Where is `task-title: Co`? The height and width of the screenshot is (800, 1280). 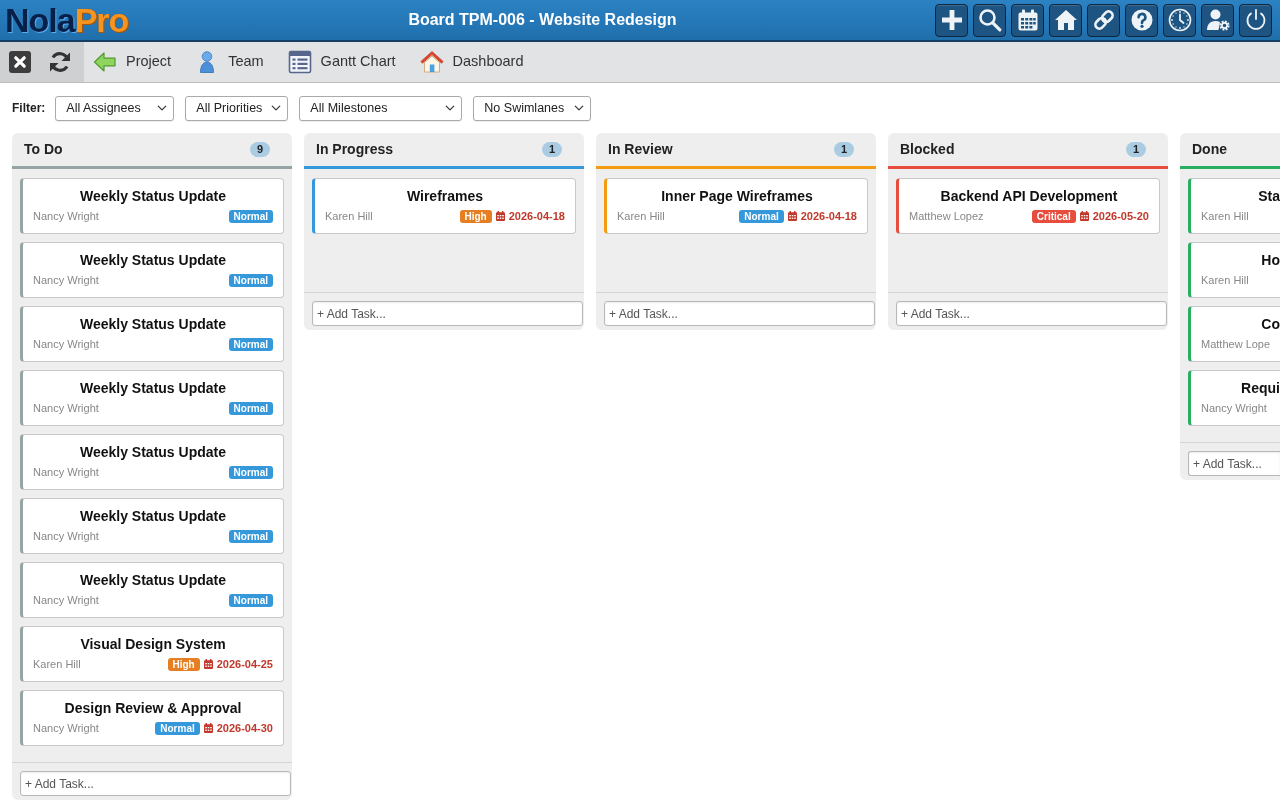
task-title: Co is located at coordinates (1270, 324).